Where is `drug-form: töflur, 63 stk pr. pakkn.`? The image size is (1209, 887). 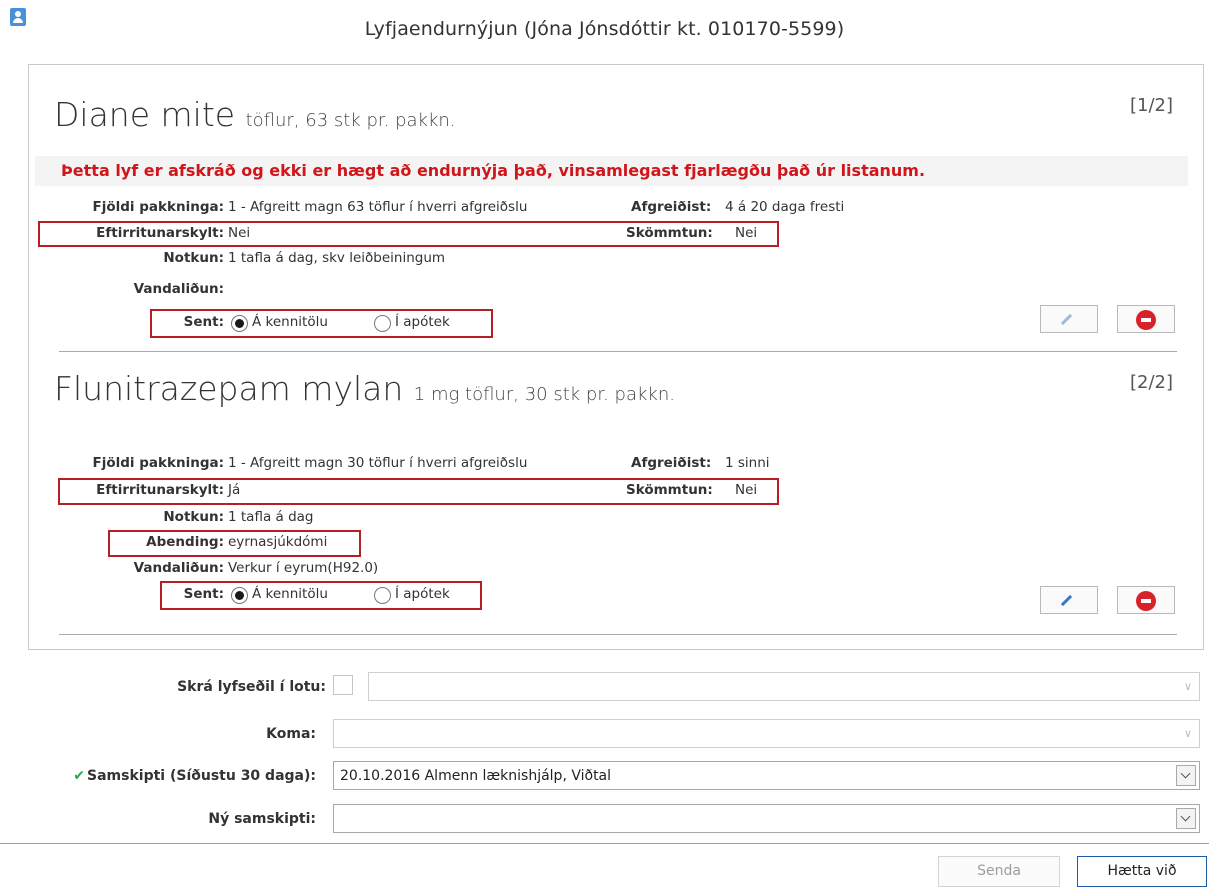
drug-form: töflur, 63 stk pr. pakkn. is located at coordinates (350, 120).